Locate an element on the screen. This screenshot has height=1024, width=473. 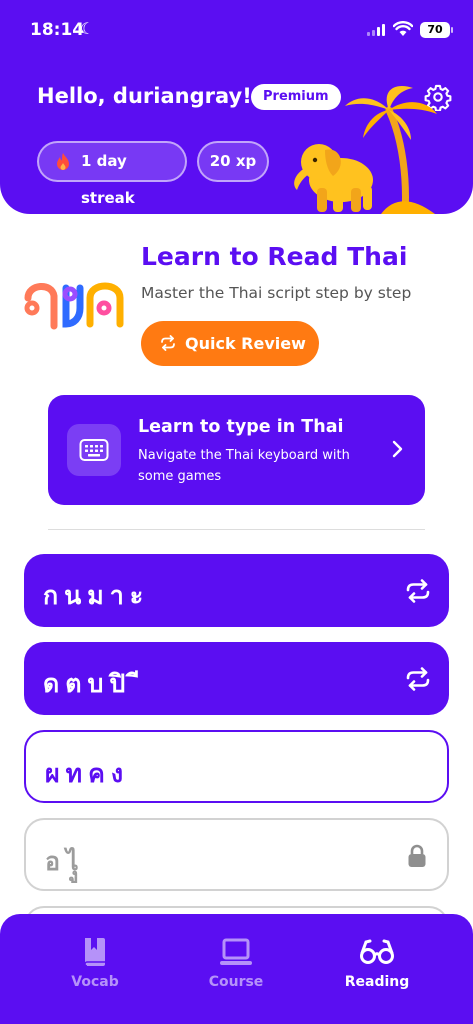
nav-tab-reading: Reading is located at coordinates (377, 963).